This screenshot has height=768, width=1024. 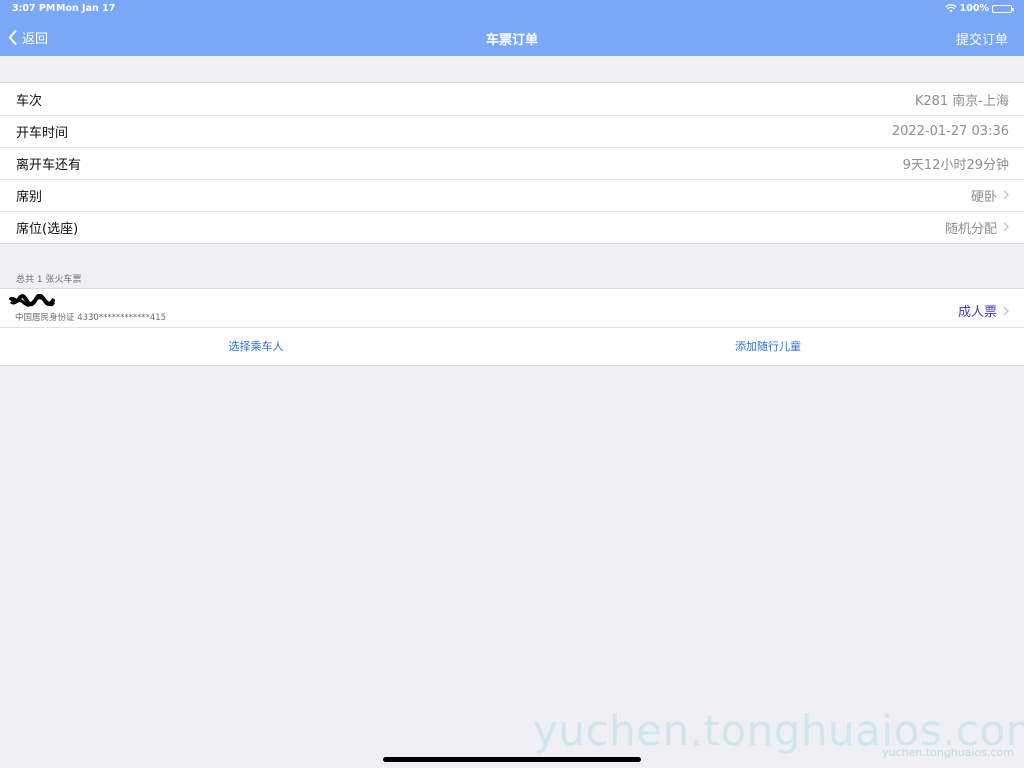 What do you see at coordinates (977, 312) in the screenshot?
I see `ticket-type-label: 成人票` at bounding box center [977, 312].